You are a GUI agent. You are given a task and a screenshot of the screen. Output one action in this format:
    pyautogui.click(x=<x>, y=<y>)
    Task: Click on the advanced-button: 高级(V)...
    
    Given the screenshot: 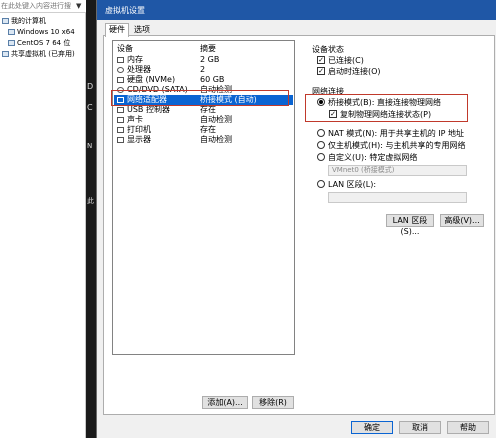 What is the action you would take?
    pyautogui.click(x=462, y=220)
    